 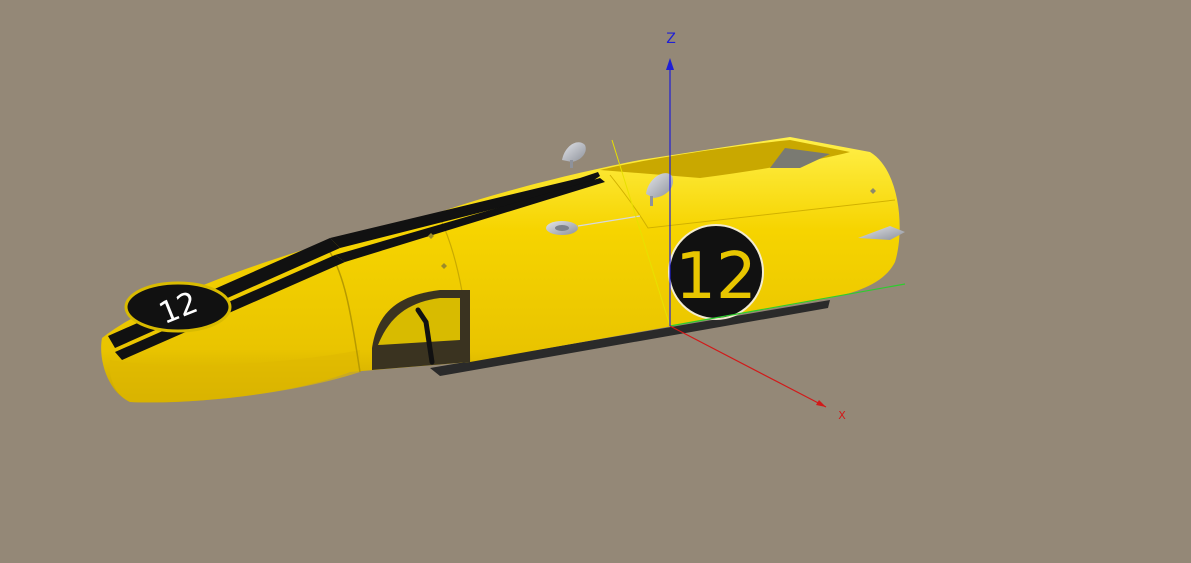 I want to click on x-axis-arrow, so click(x=821, y=403).